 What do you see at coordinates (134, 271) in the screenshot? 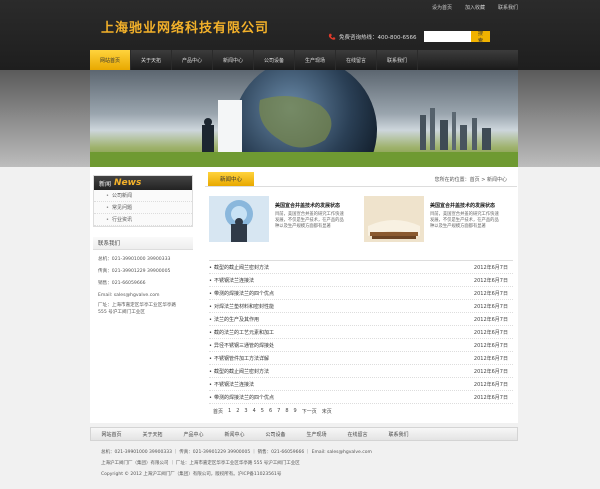
I see `contact-fax: 传真：021-39901229 39900005` at bounding box center [134, 271].